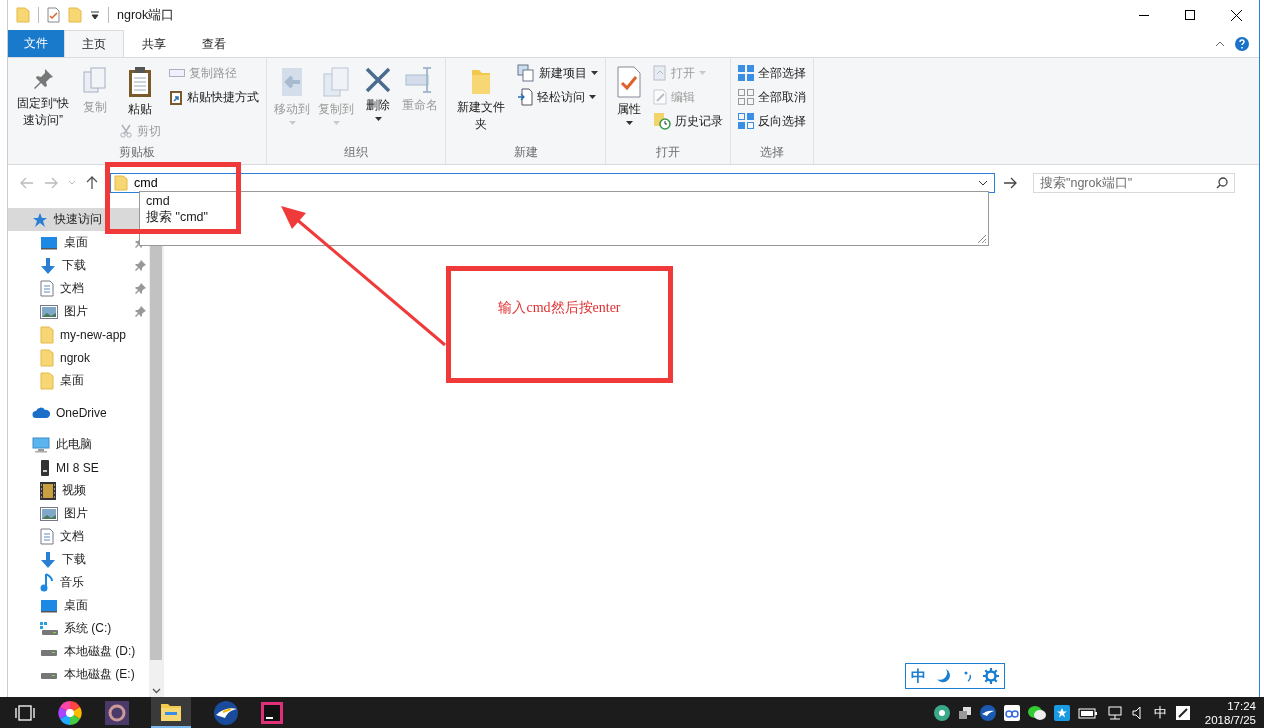 This screenshot has height=728, width=1264. I want to click on suggestion-item: cmd, so click(564, 201).